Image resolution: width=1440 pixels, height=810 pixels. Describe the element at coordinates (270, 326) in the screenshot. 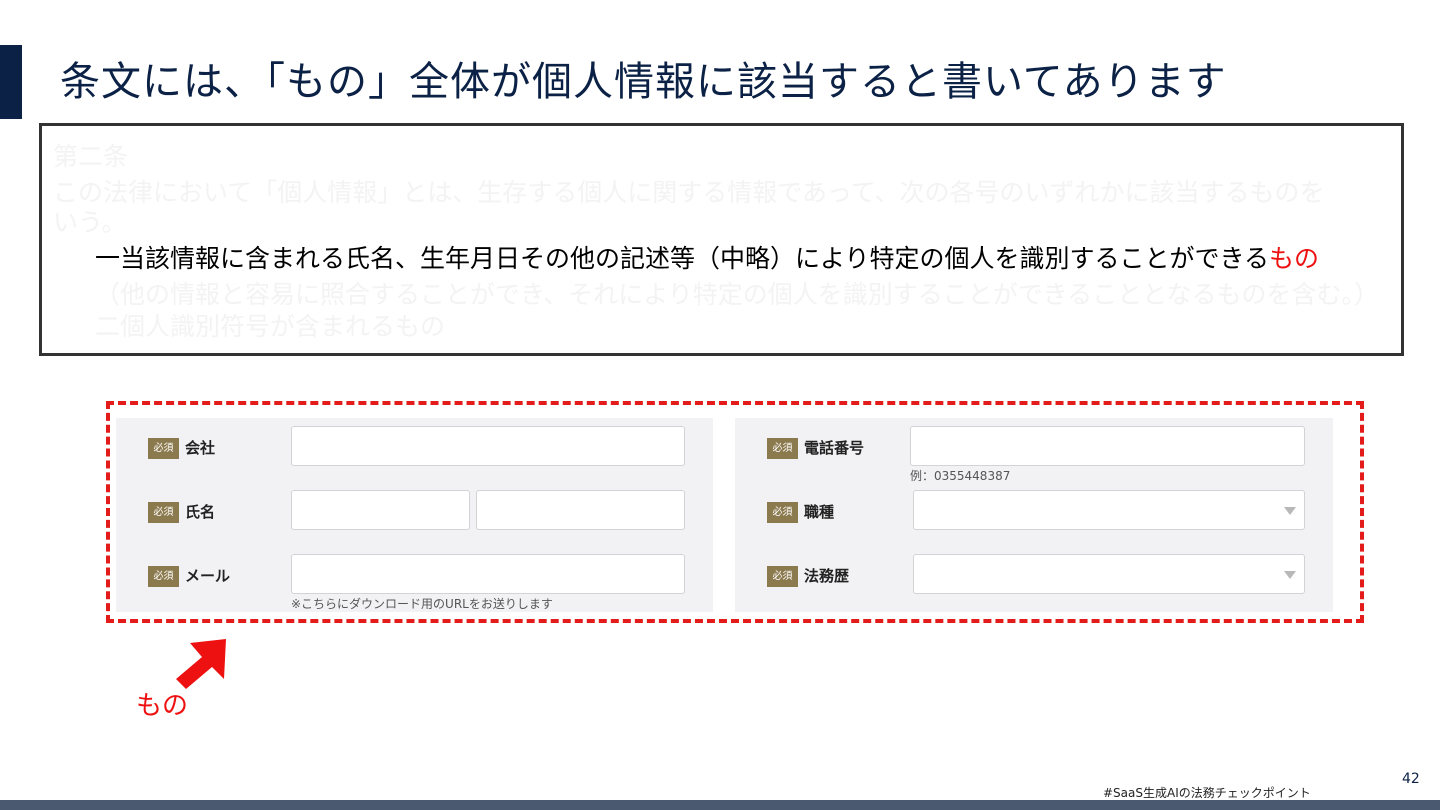

I see `law-item-two: 二個人識別符号が含まれるもの` at that location.